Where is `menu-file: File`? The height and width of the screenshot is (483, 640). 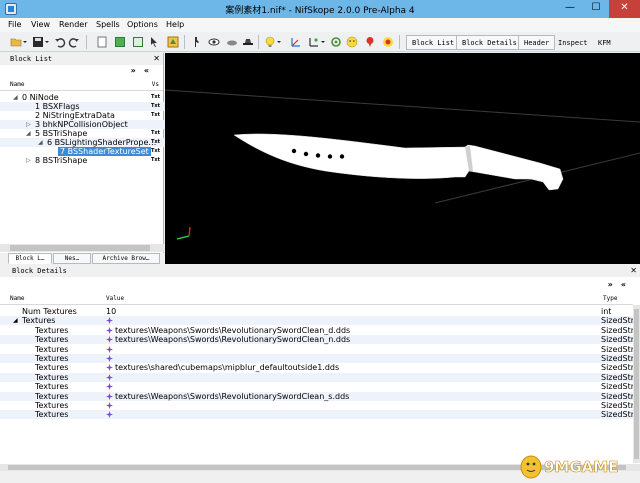 menu-file: File is located at coordinates (14, 24).